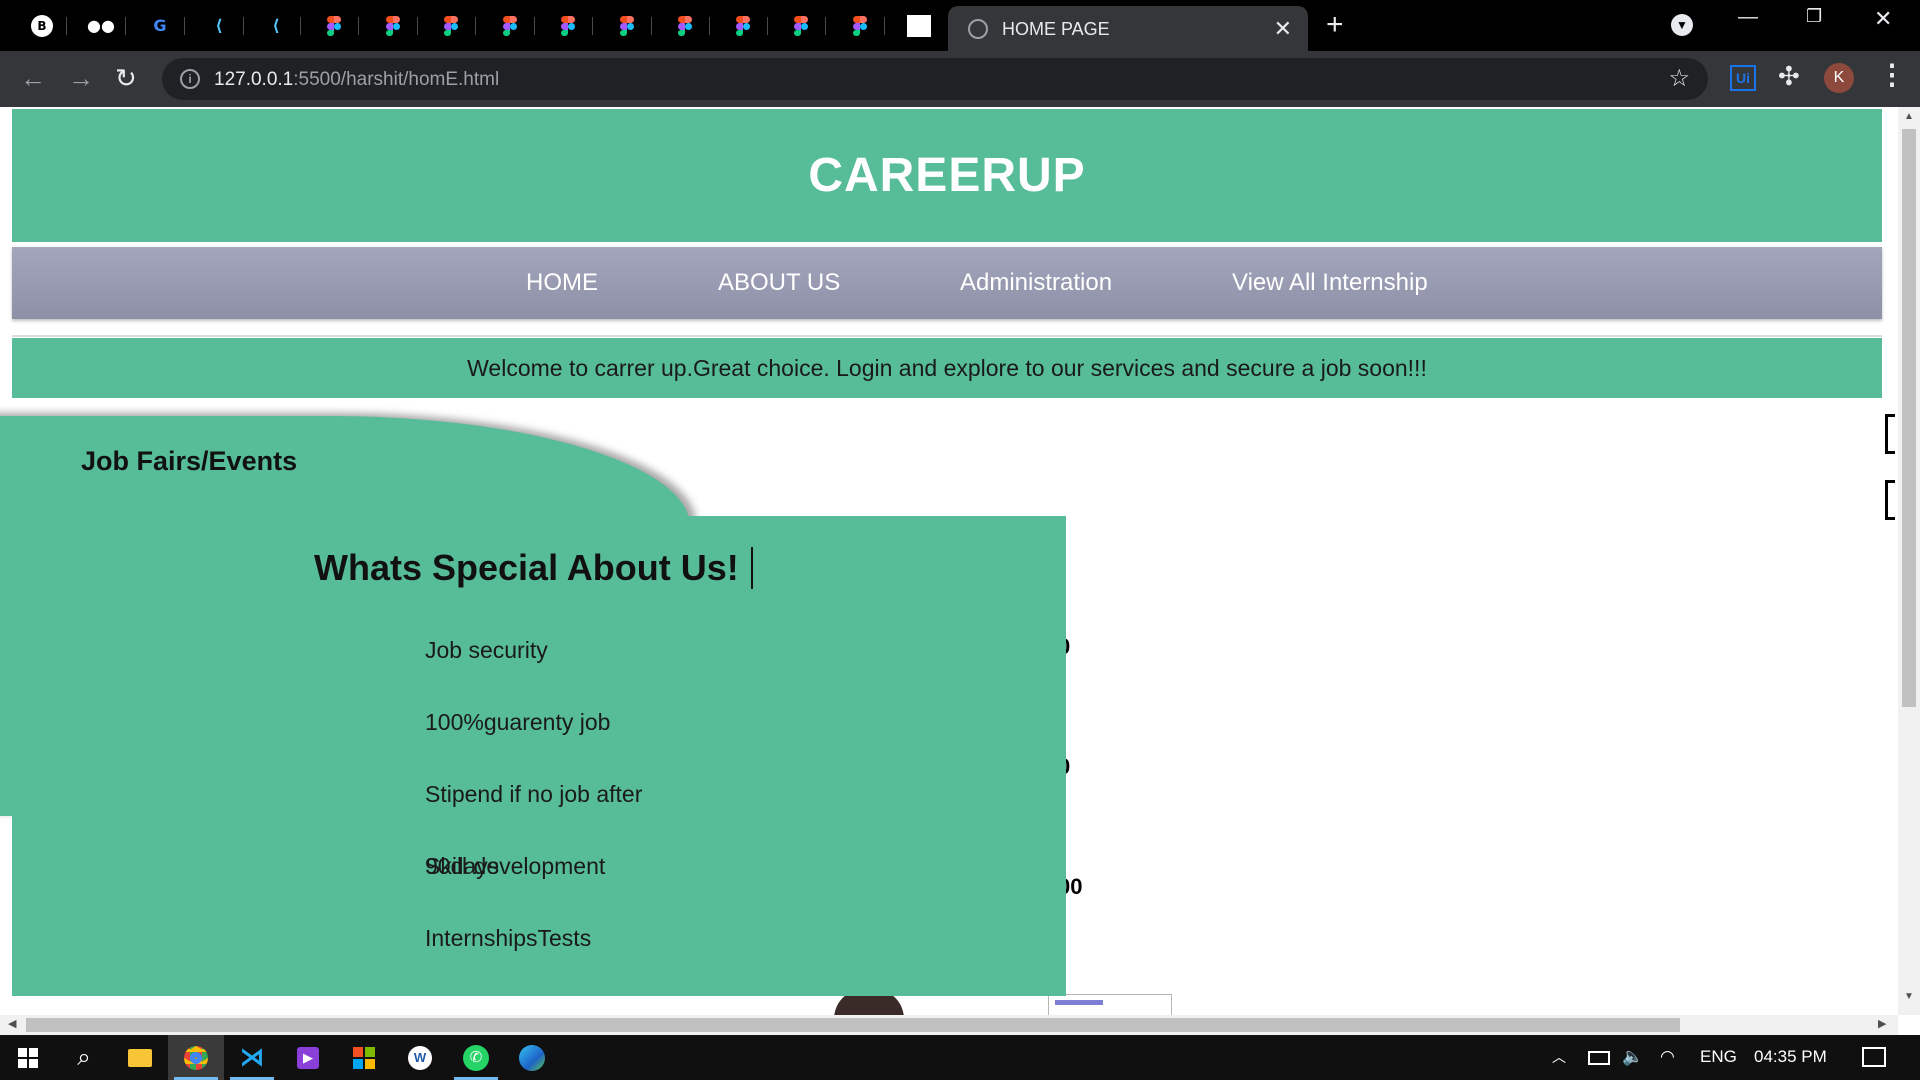 The height and width of the screenshot is (1080, 1920). What do you see at coordinates (508, 938) in the screenshot?
I see `special-item: InternshipsTests` at bounding box center [508, 938].